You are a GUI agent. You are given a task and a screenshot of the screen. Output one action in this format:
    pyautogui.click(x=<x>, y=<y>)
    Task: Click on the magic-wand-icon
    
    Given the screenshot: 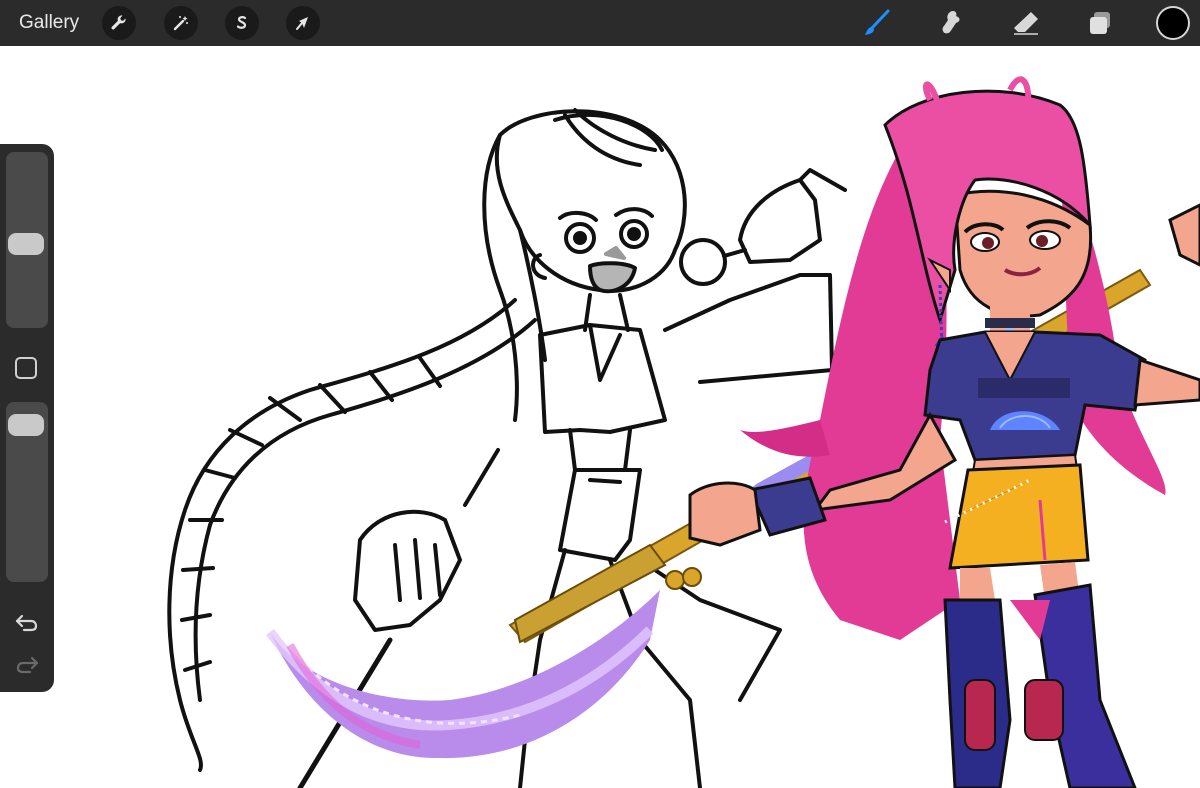 What is the action you would take?
    pyautogui.click(x=180, y=23)
    